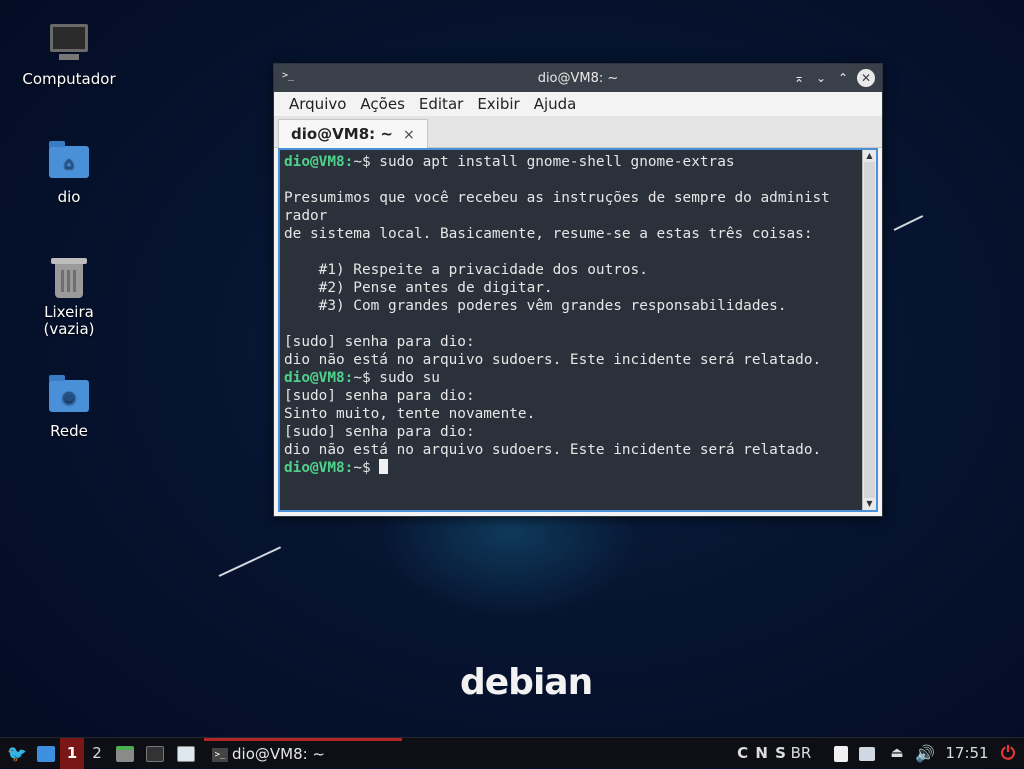  Describe the element at coordinates (410, 414) in the screenshot. I see `terminal-text: Sinto muito, tente novamente.` at that location.